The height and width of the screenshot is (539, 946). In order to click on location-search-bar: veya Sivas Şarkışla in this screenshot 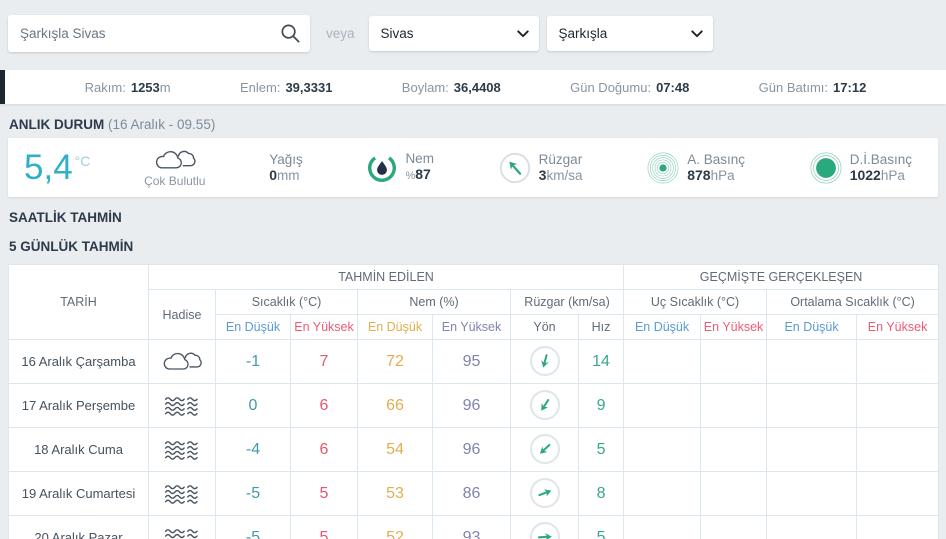, I will do `click(473, 29)`.